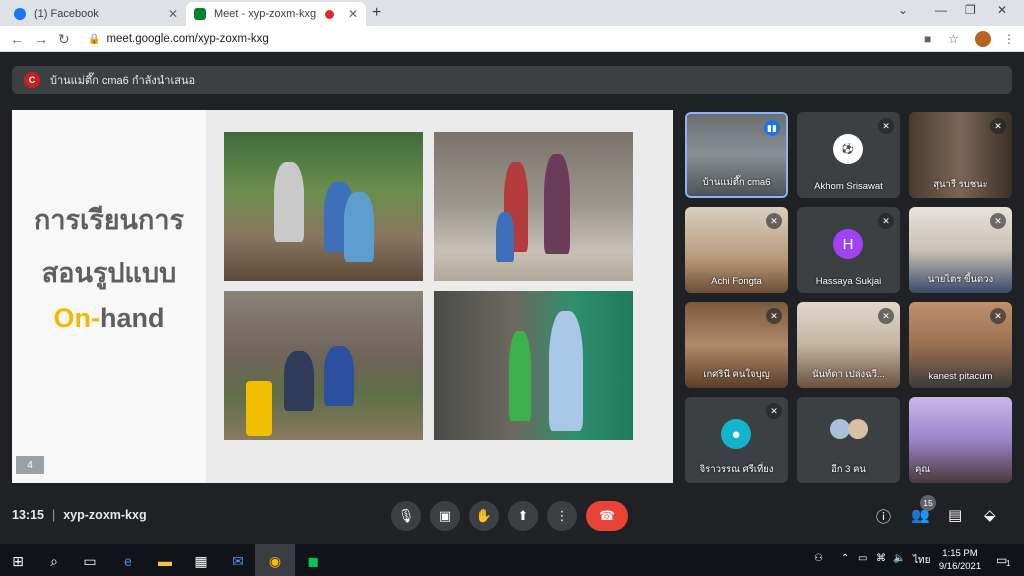  Describe the element at coordinates (105, 515) in the screenshot. I see `meeting-code: xyp-zoxm-kxg` at that location.